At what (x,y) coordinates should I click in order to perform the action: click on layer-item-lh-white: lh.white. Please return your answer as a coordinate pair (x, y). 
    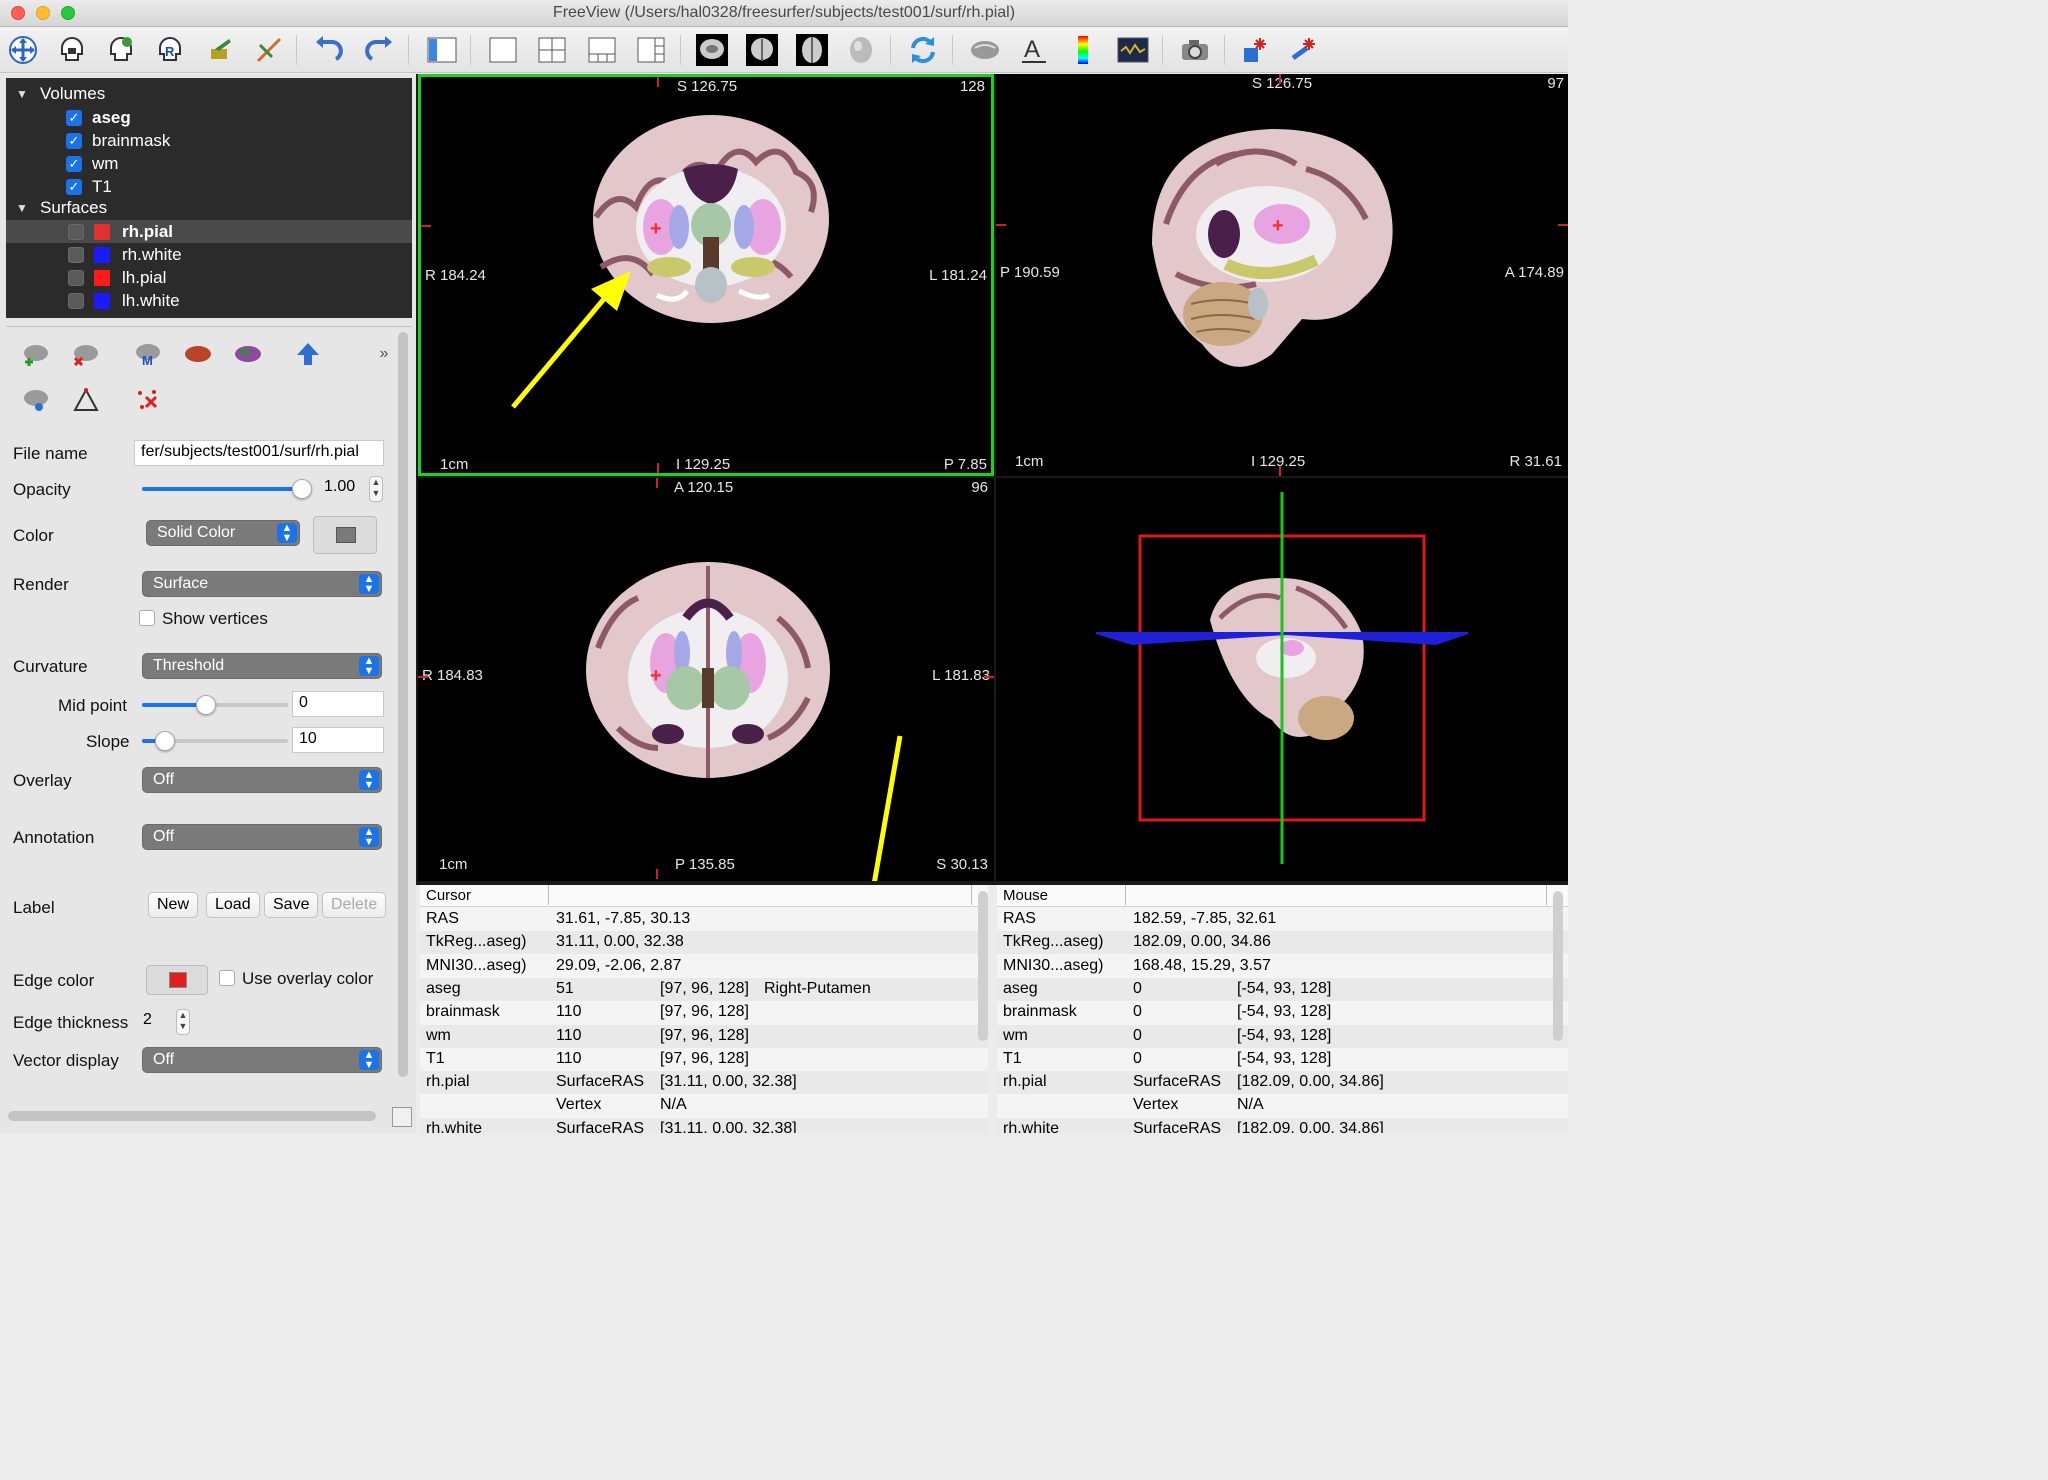
    Looking at the image, I should click on (209, 300).